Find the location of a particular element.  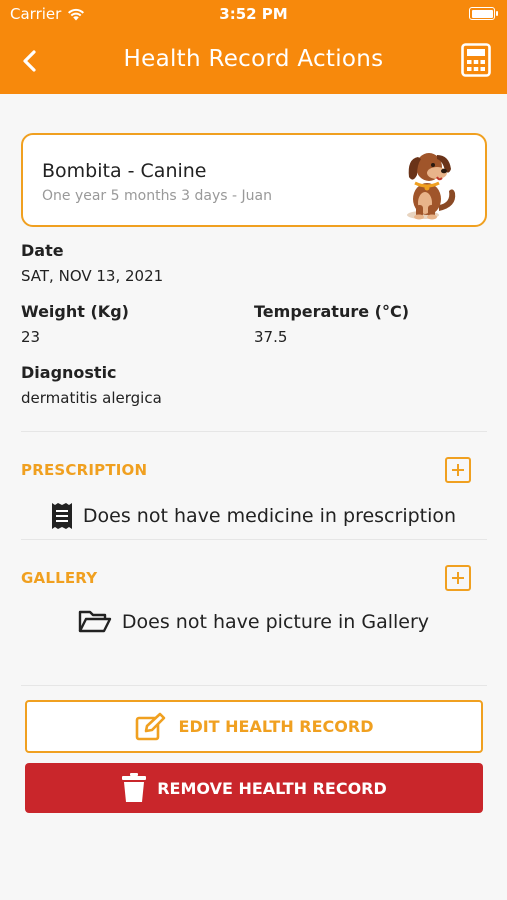

status-time: 3:52 PM is located at coordinates (253, 14).